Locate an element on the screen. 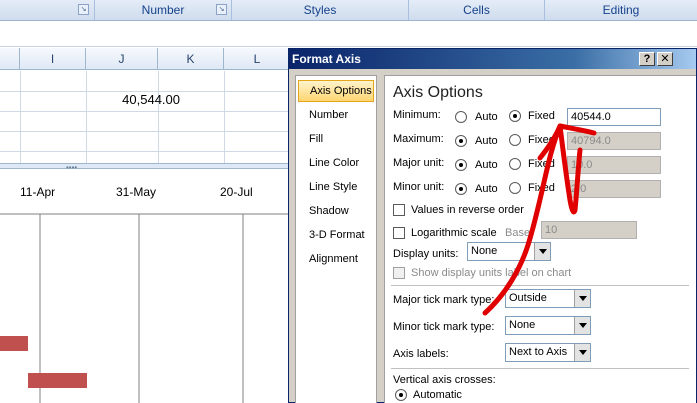 This screenshot has height=403, width=697. base-value-input: 10 is located at coordinates (589, 230).